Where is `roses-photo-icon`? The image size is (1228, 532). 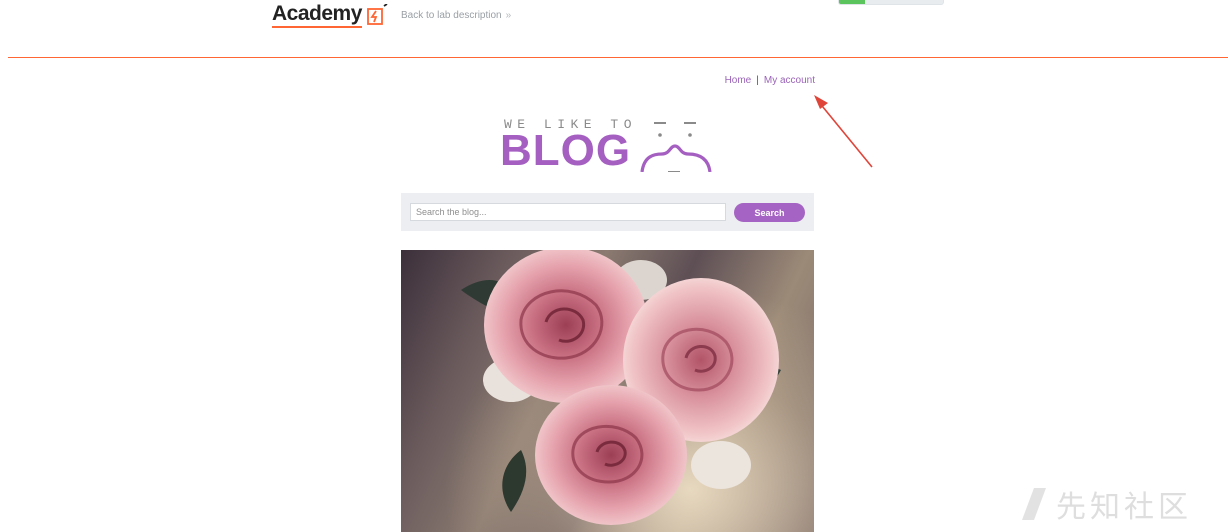
roses-photo-icon is located at coordinates (621, 387).